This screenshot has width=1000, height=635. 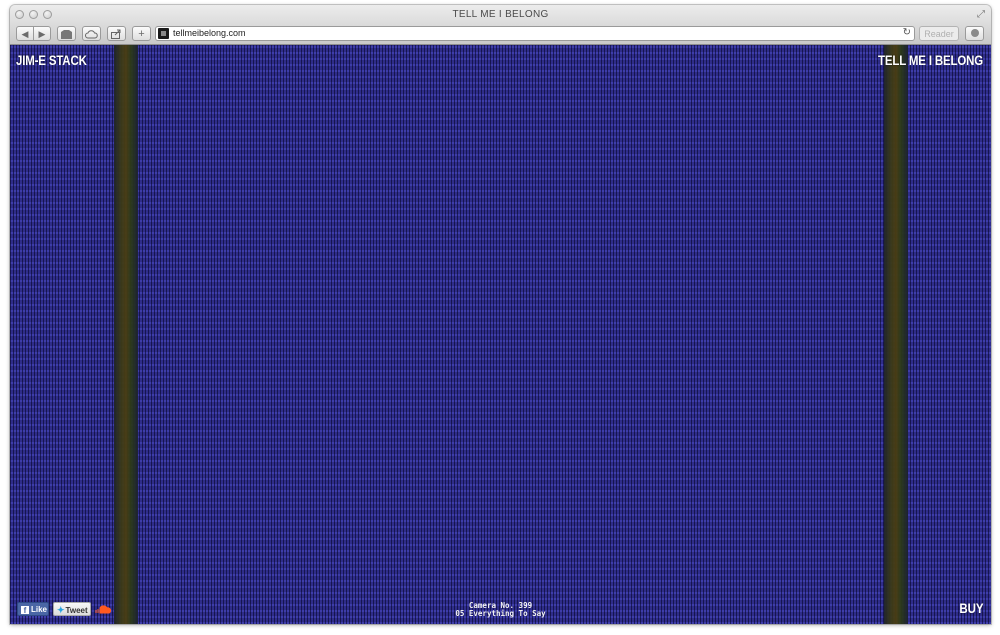 I want to click on window-title: TELL ME I BELONG, so click(x=500, y=14).